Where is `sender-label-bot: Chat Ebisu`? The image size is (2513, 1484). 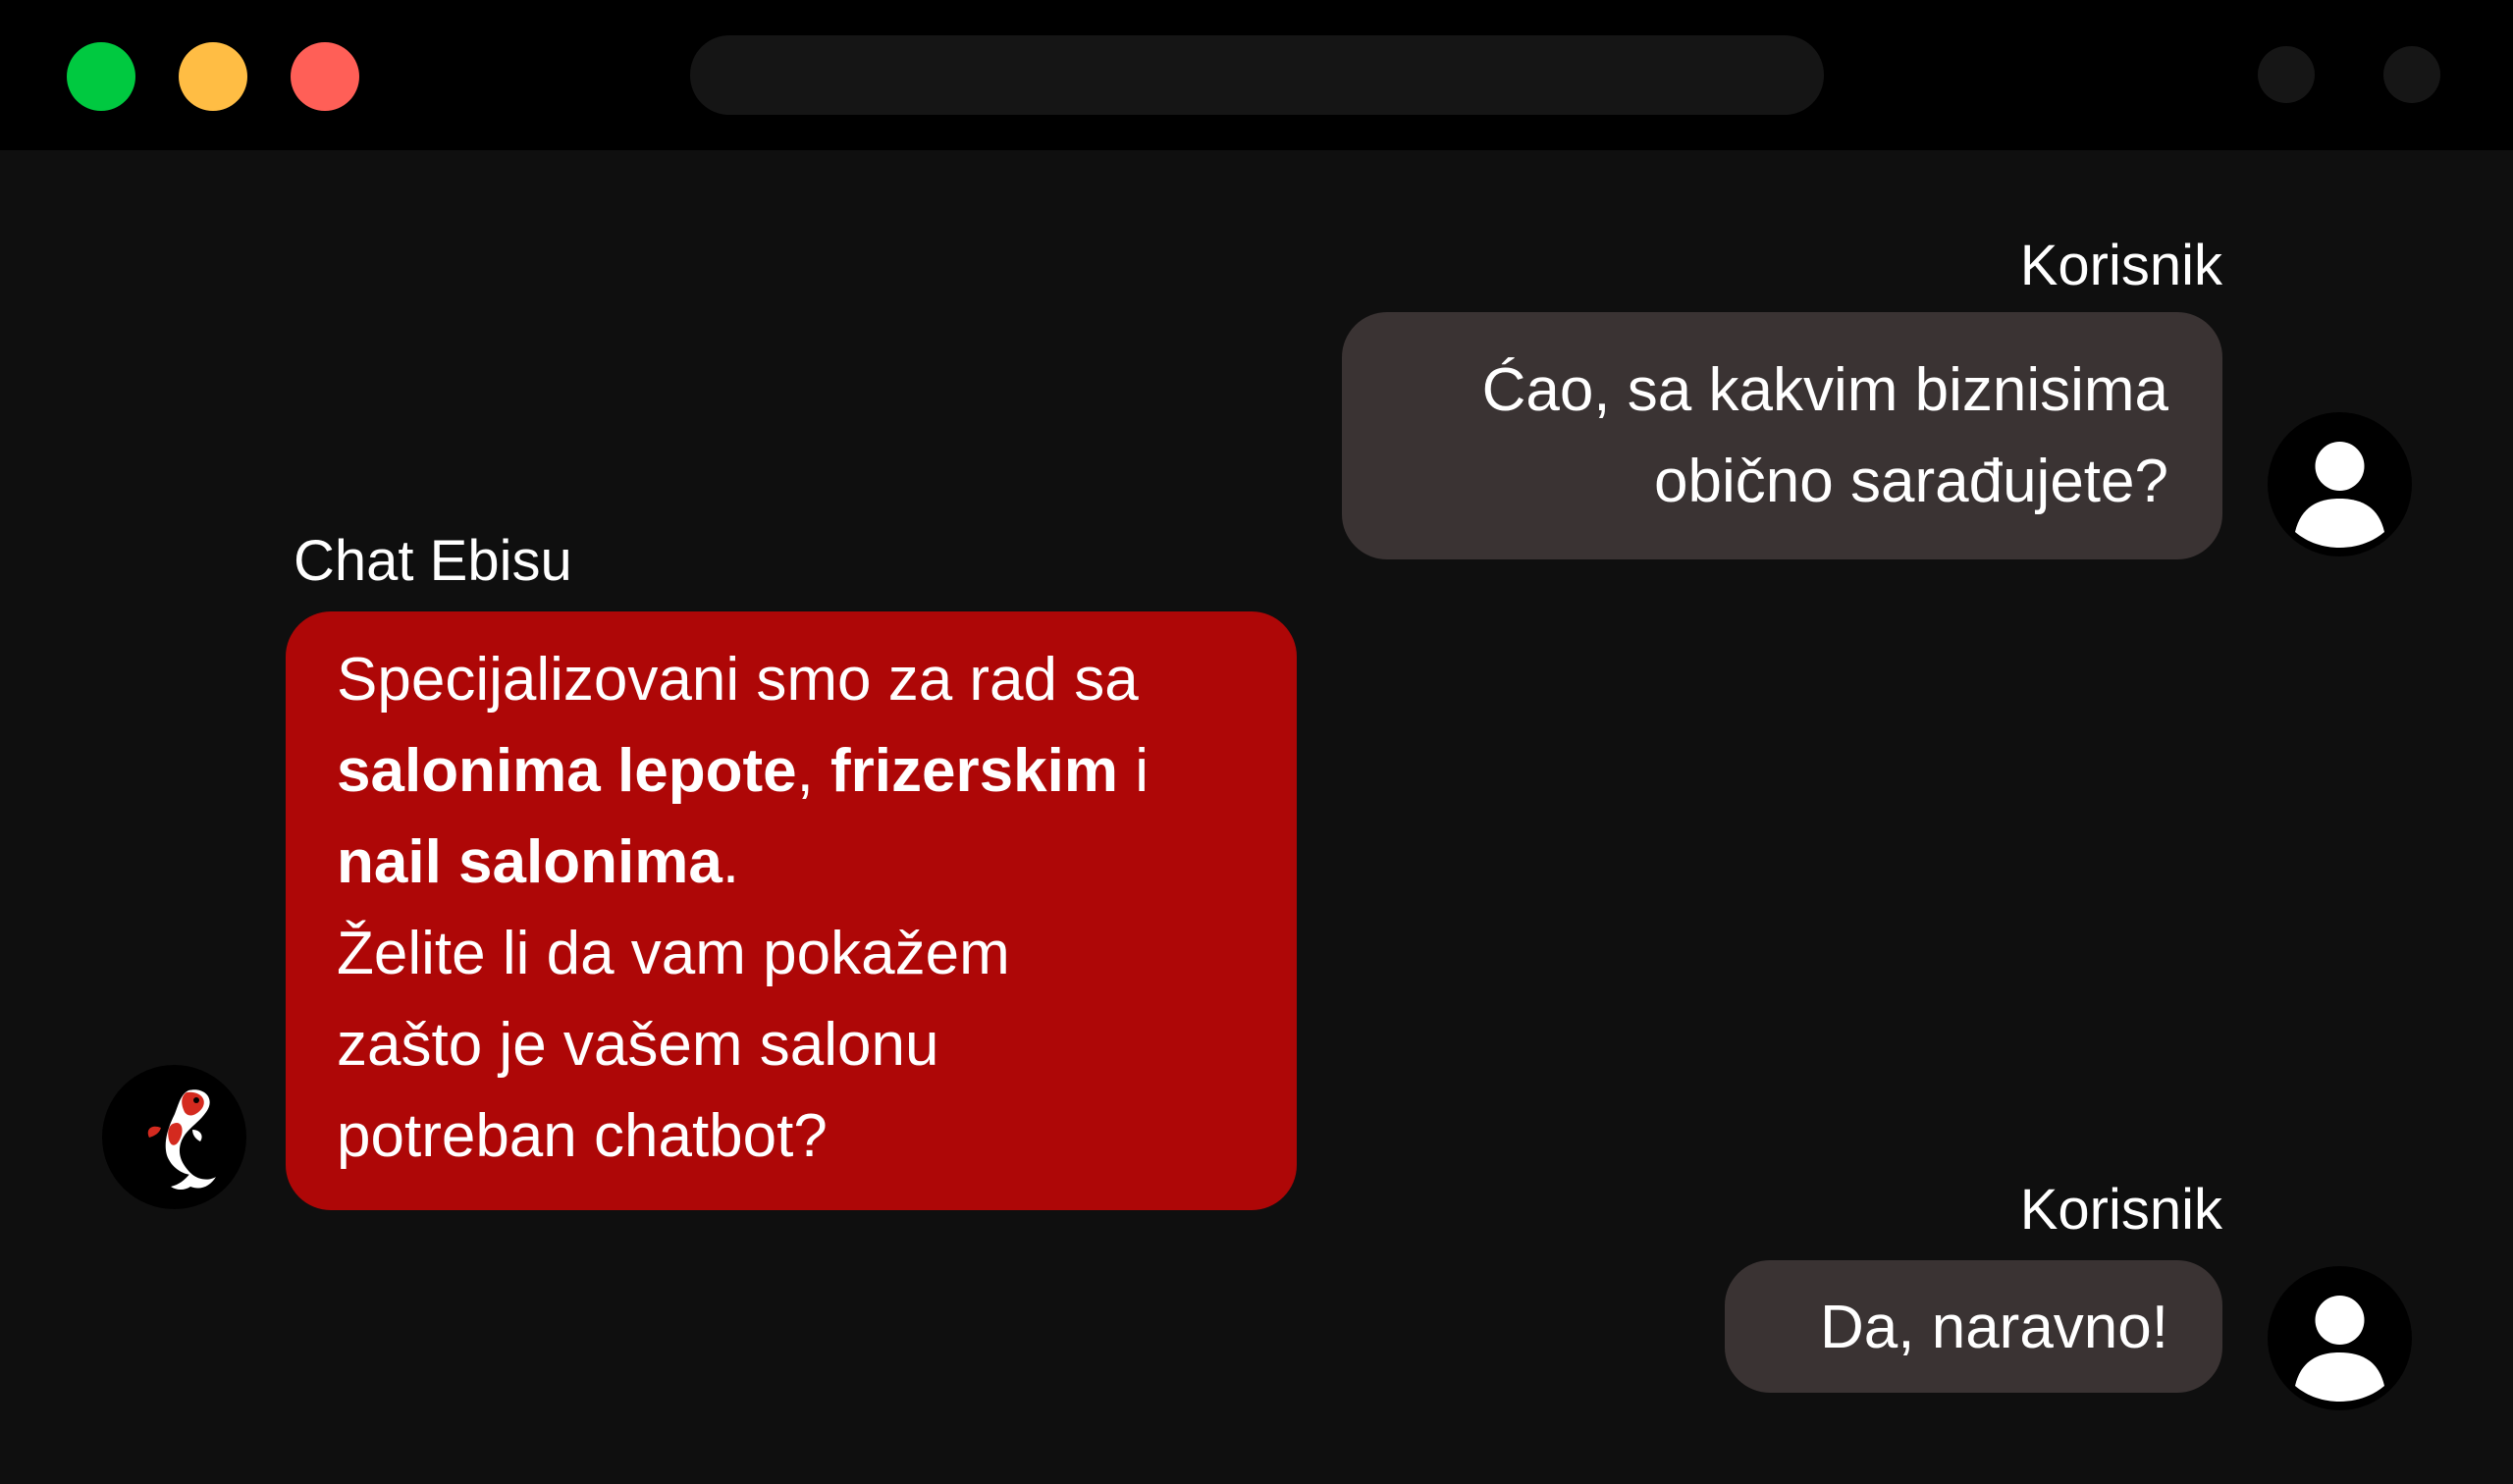
sender-label-bot: Chat Ebisu is located at coordinates (433, 561).